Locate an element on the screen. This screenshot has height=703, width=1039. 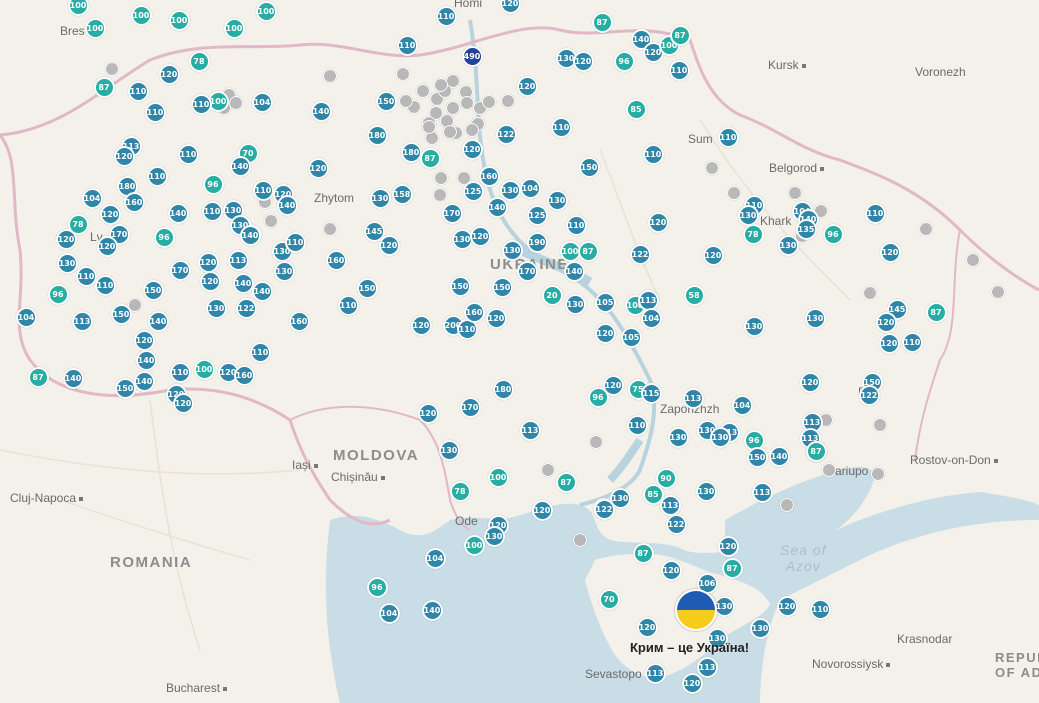
price-marker: 190 is located at coordinates (537, 242).